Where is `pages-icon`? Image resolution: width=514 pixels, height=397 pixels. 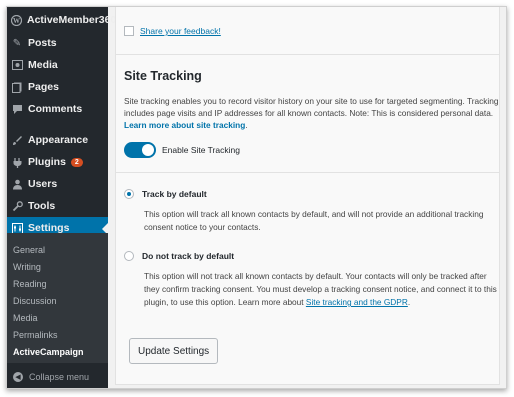 pages-icon is located at coordinates (17, 87).